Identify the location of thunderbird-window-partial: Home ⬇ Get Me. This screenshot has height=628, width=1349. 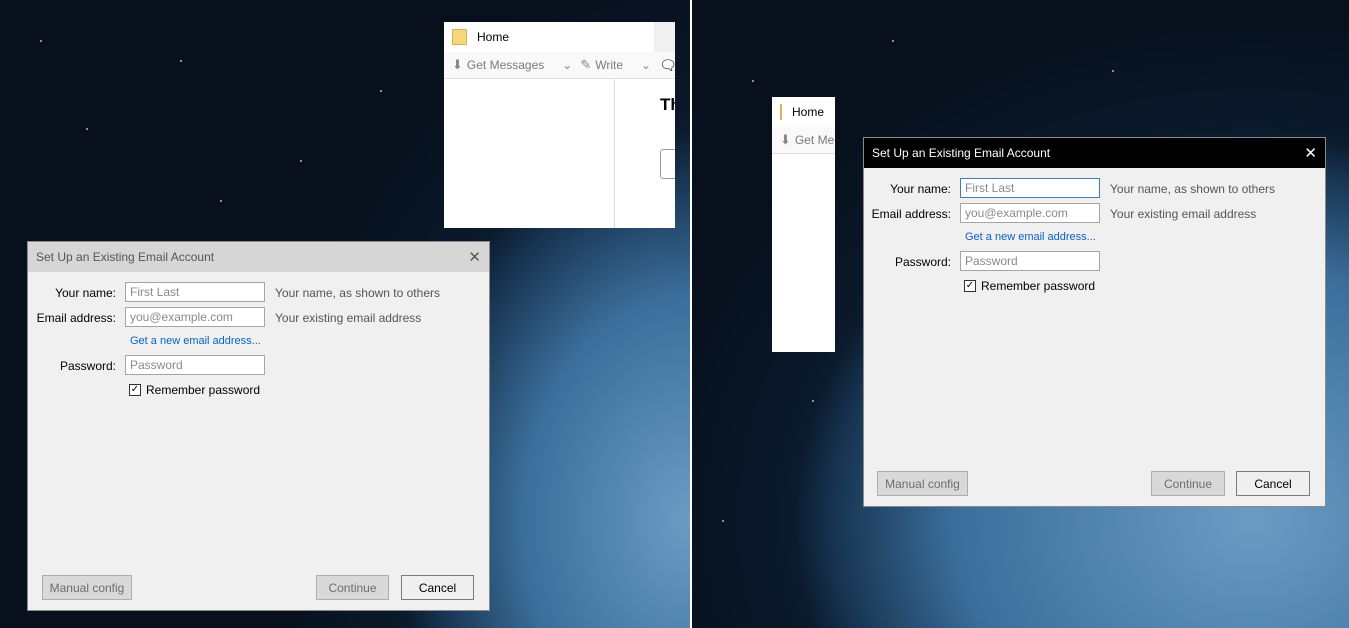
(803, 224).